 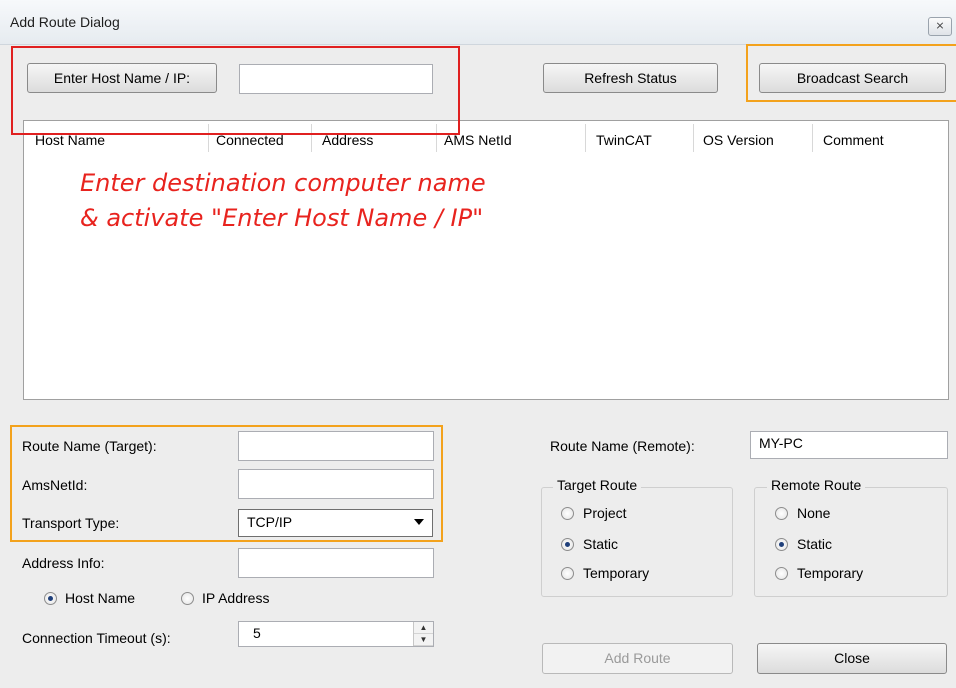 What do you see at coordinates (282, 218) in the screenshot?
I see `annotation-line-2: & activate "Enter Host Name / IP"` at bounding box center [282, 218].